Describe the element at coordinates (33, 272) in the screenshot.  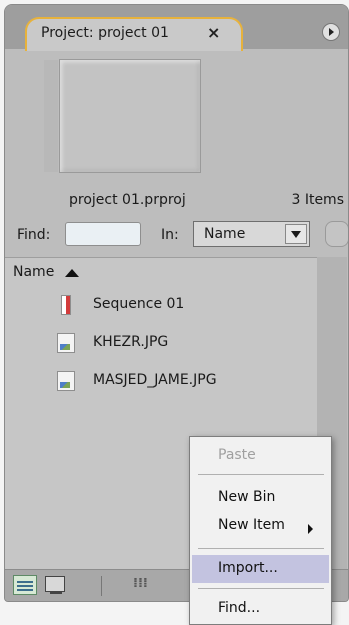
I see `column-header-name: Name` at that location.